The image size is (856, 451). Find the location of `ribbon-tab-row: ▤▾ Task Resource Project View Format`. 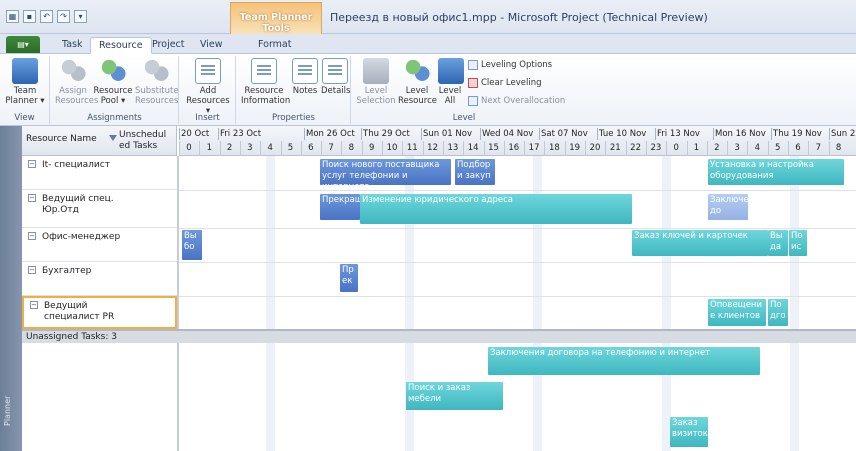

ribbon-tab-row: ▤▾ Task Resource Project View Format is located at coordinates (428, 44).